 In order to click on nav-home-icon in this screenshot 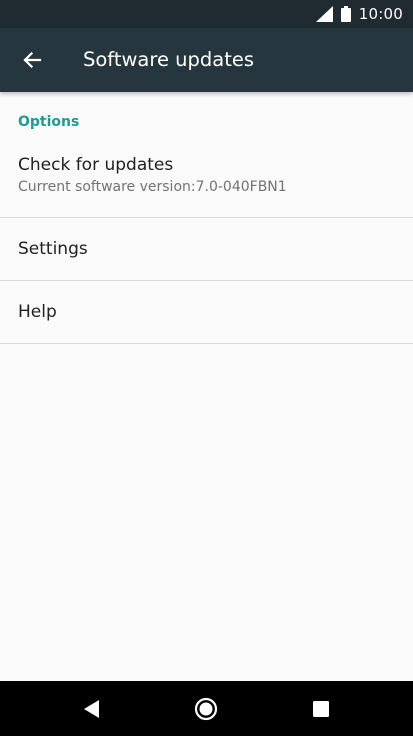, I will do `click(206, 708)`.